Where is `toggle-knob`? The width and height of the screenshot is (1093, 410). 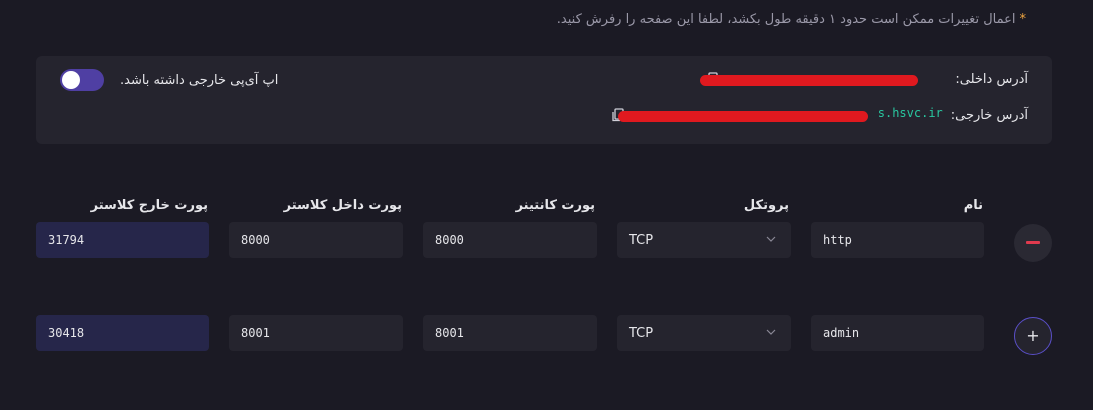
toggle-knob is located at coordinates (71, 80).